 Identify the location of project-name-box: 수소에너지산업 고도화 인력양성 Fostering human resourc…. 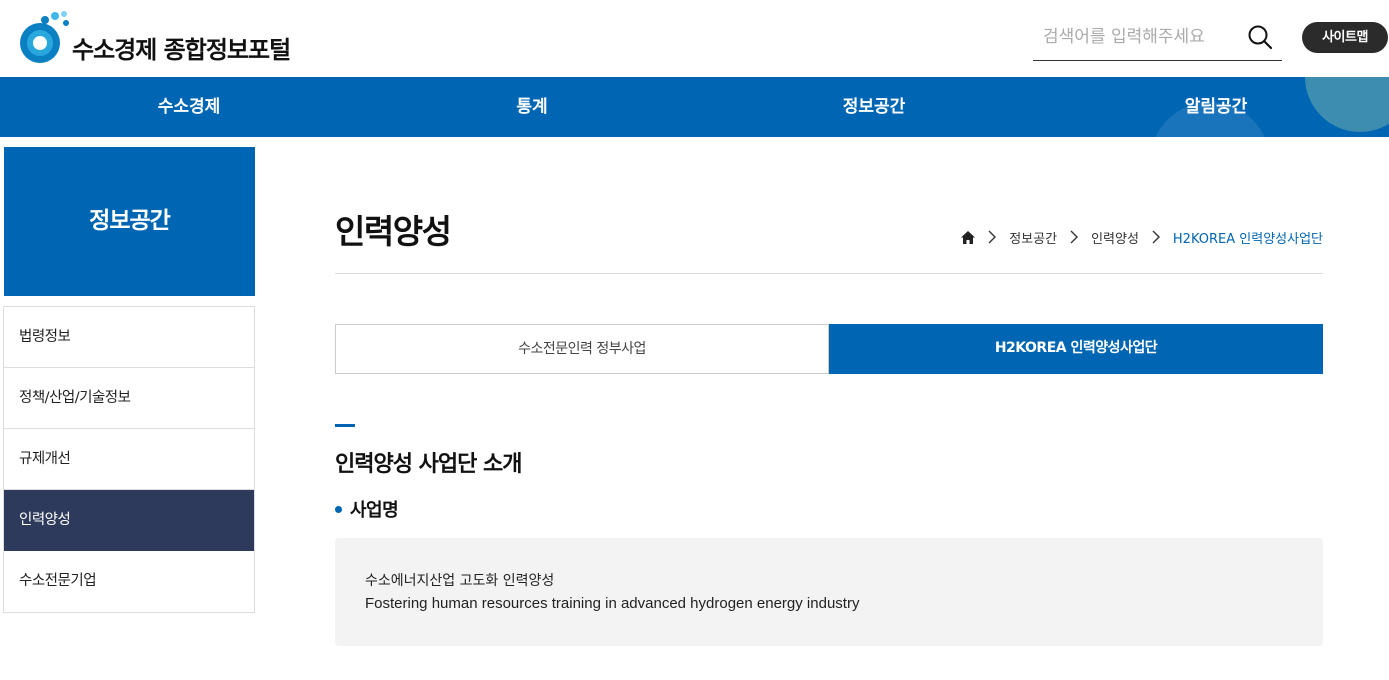
(829, 592).